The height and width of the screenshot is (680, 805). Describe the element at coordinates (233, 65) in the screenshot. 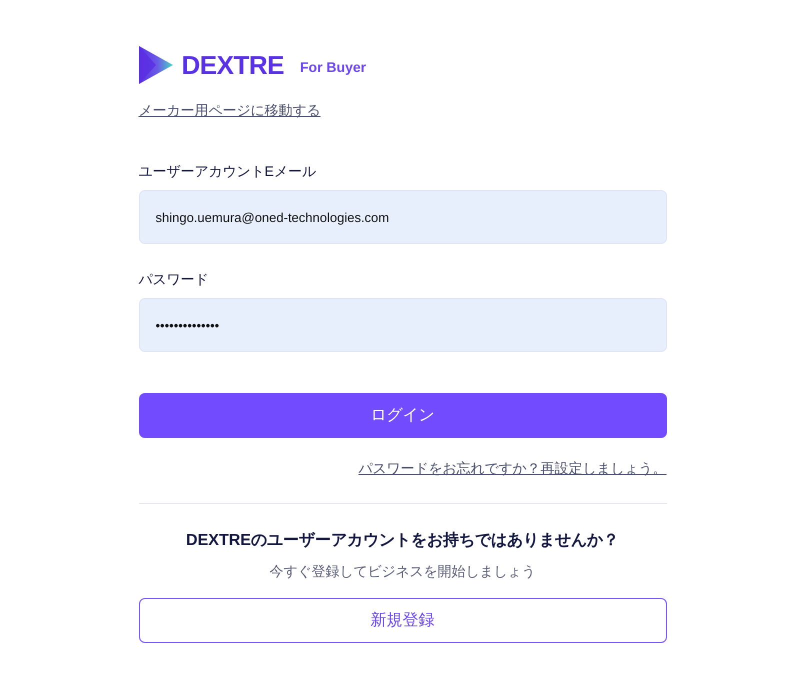

I see `brand-wordmark: DEXTRE` at that location.